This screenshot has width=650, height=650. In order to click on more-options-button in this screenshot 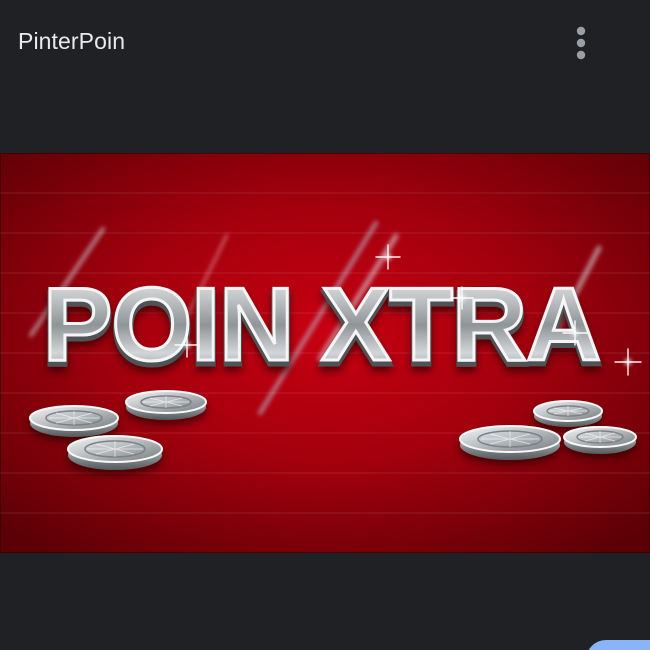, I will do `click(581, 43)`.